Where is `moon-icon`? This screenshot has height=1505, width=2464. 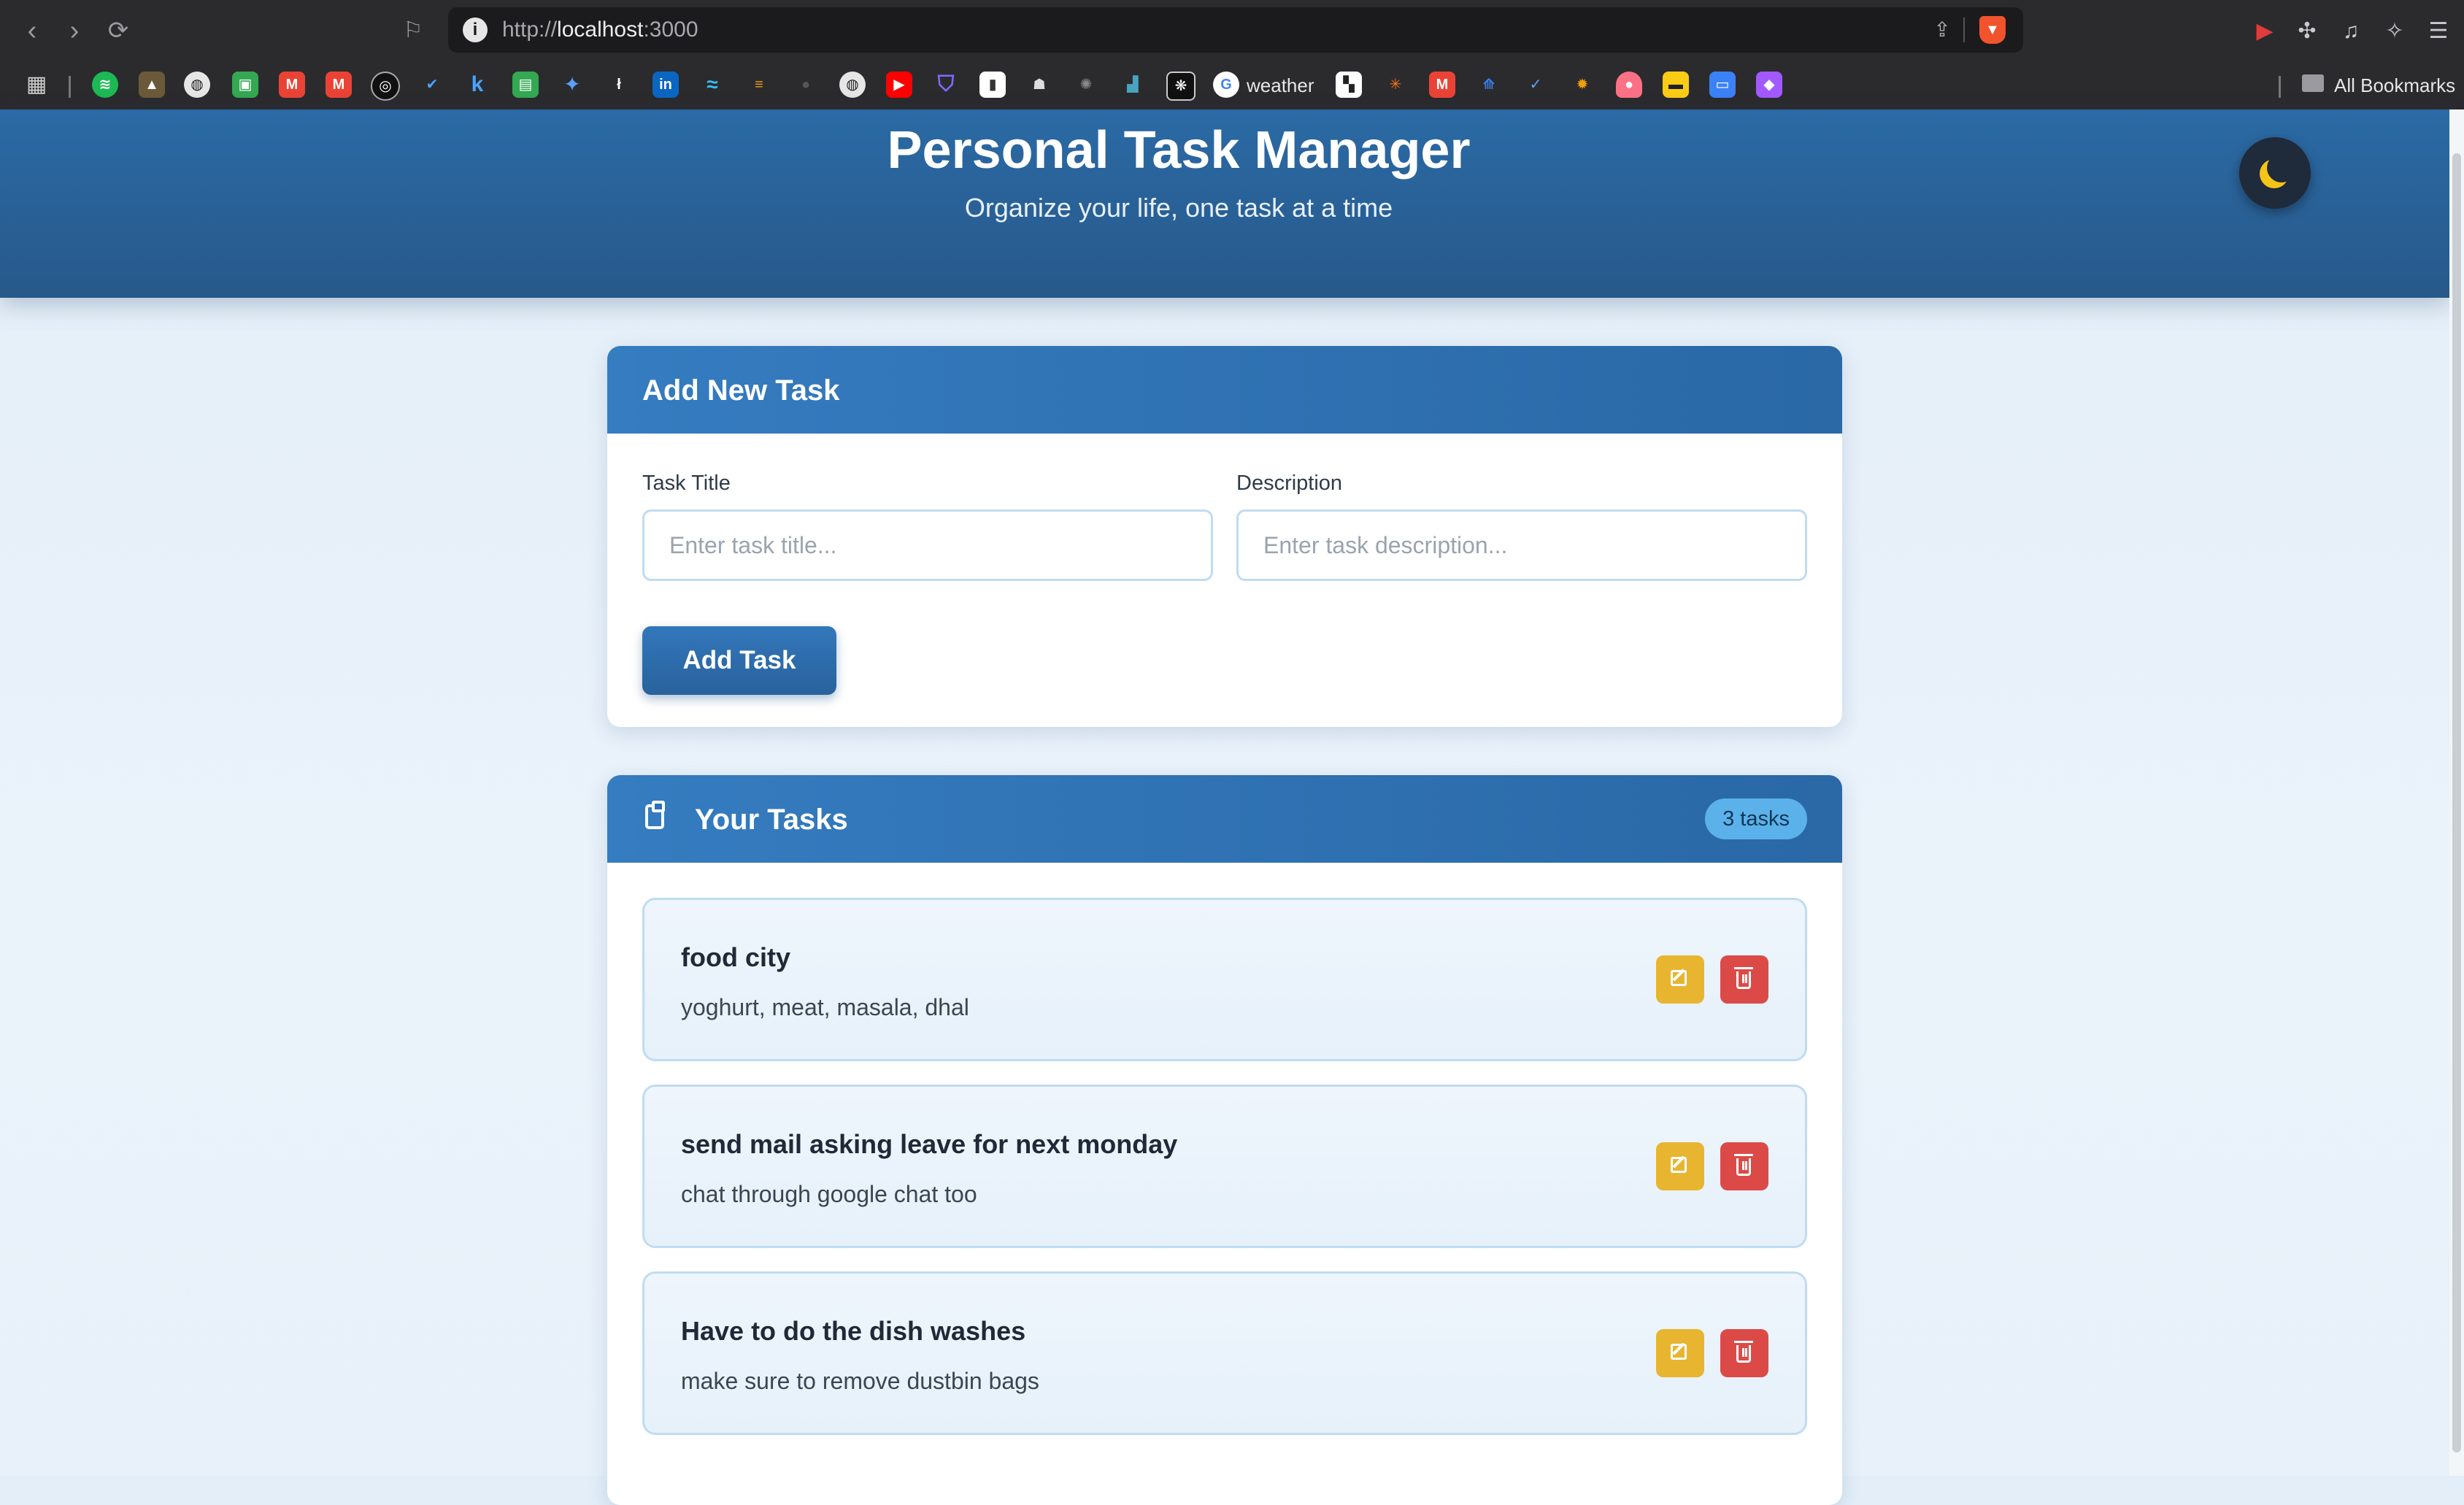
moon-icon is located at coordinates (2281, 167).